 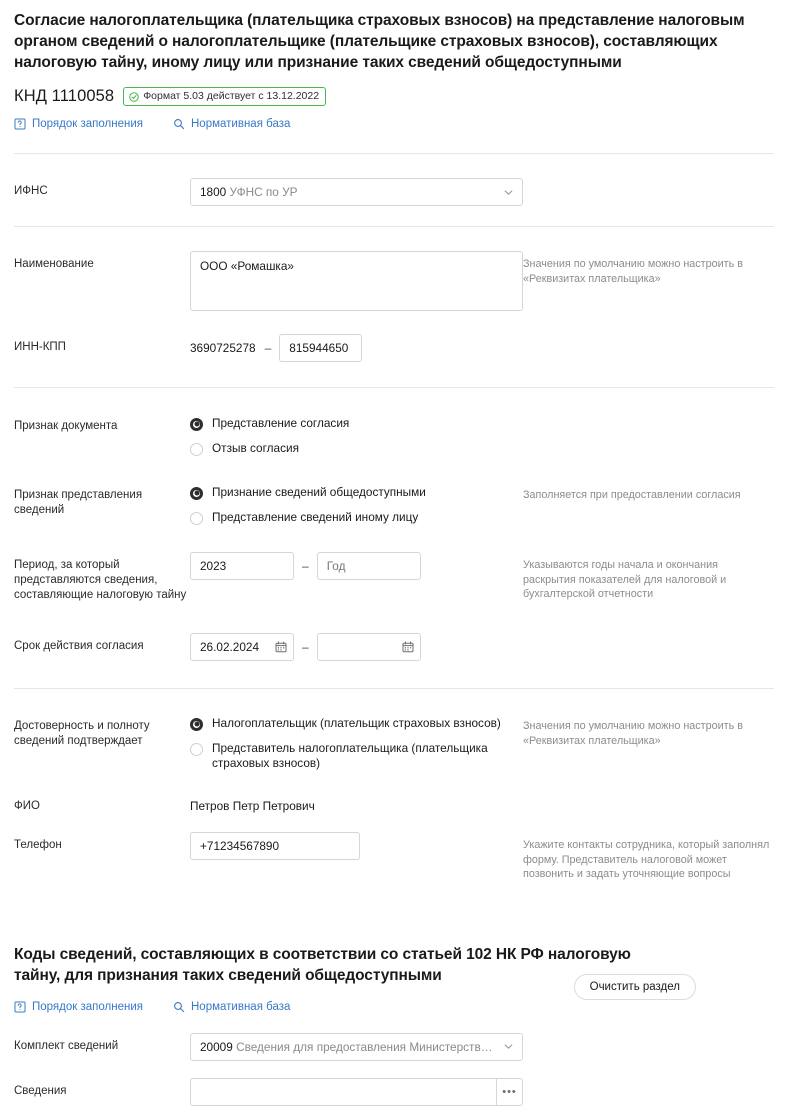 What do you see at coordinates (654, 636) in the screenshot?
I see `hint-validity` at bounding box center [654, 636].